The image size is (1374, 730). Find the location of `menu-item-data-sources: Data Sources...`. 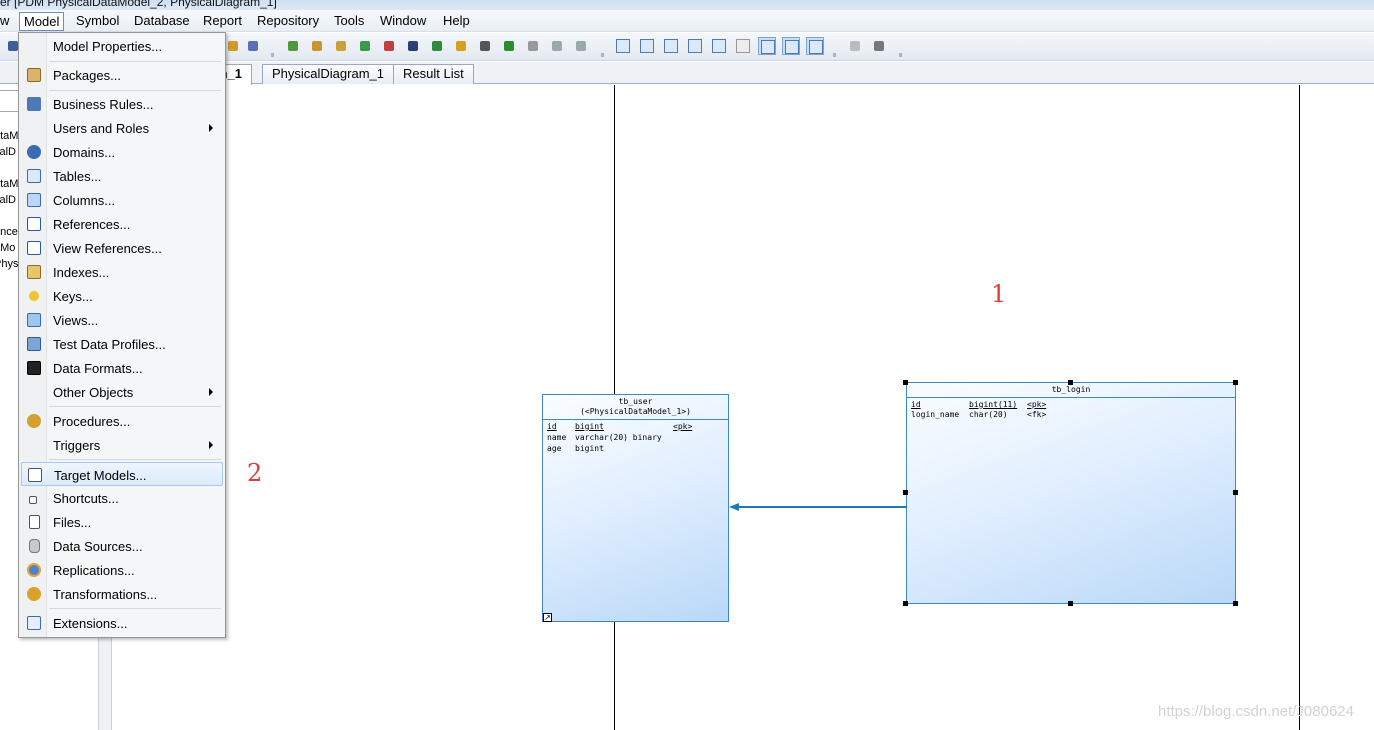

menu-item-data-sources: Data Sources... is located at coordinates (122, 546).